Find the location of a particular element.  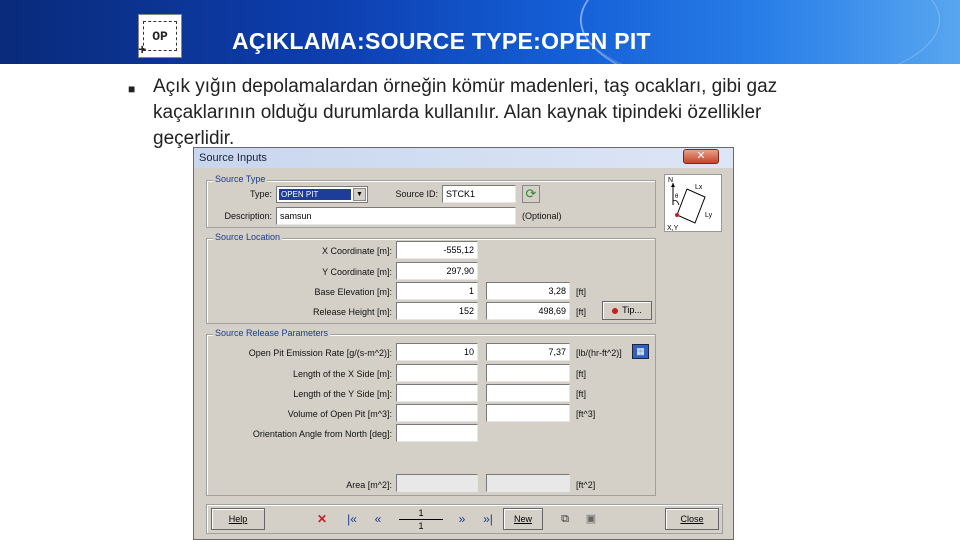

copy-icon: ⧉ is located at coordinates (565, 520).